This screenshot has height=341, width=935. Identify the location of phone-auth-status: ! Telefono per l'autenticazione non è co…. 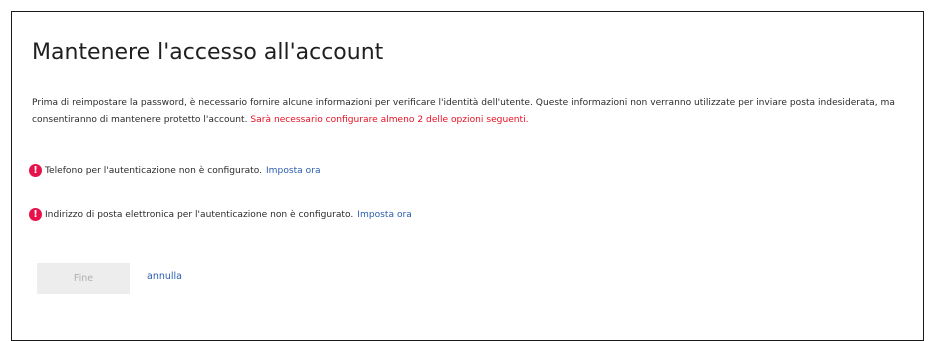
(175, 170).